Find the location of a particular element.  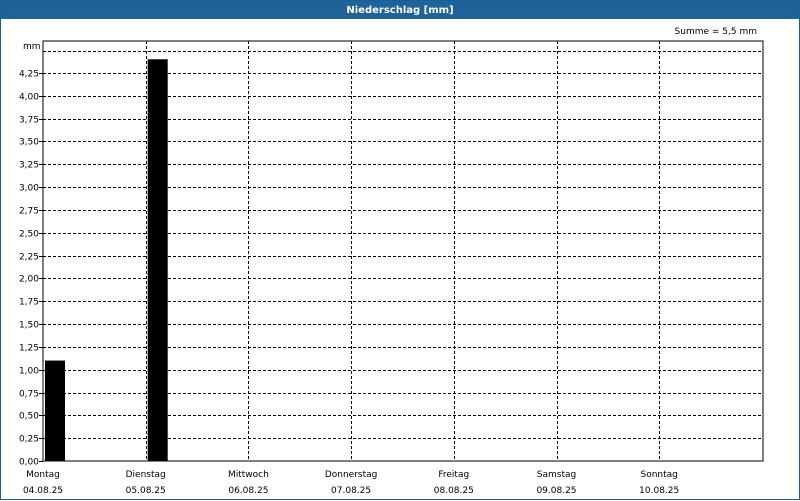

x-day-label: Sonntag is located at coordinates (659, 475).